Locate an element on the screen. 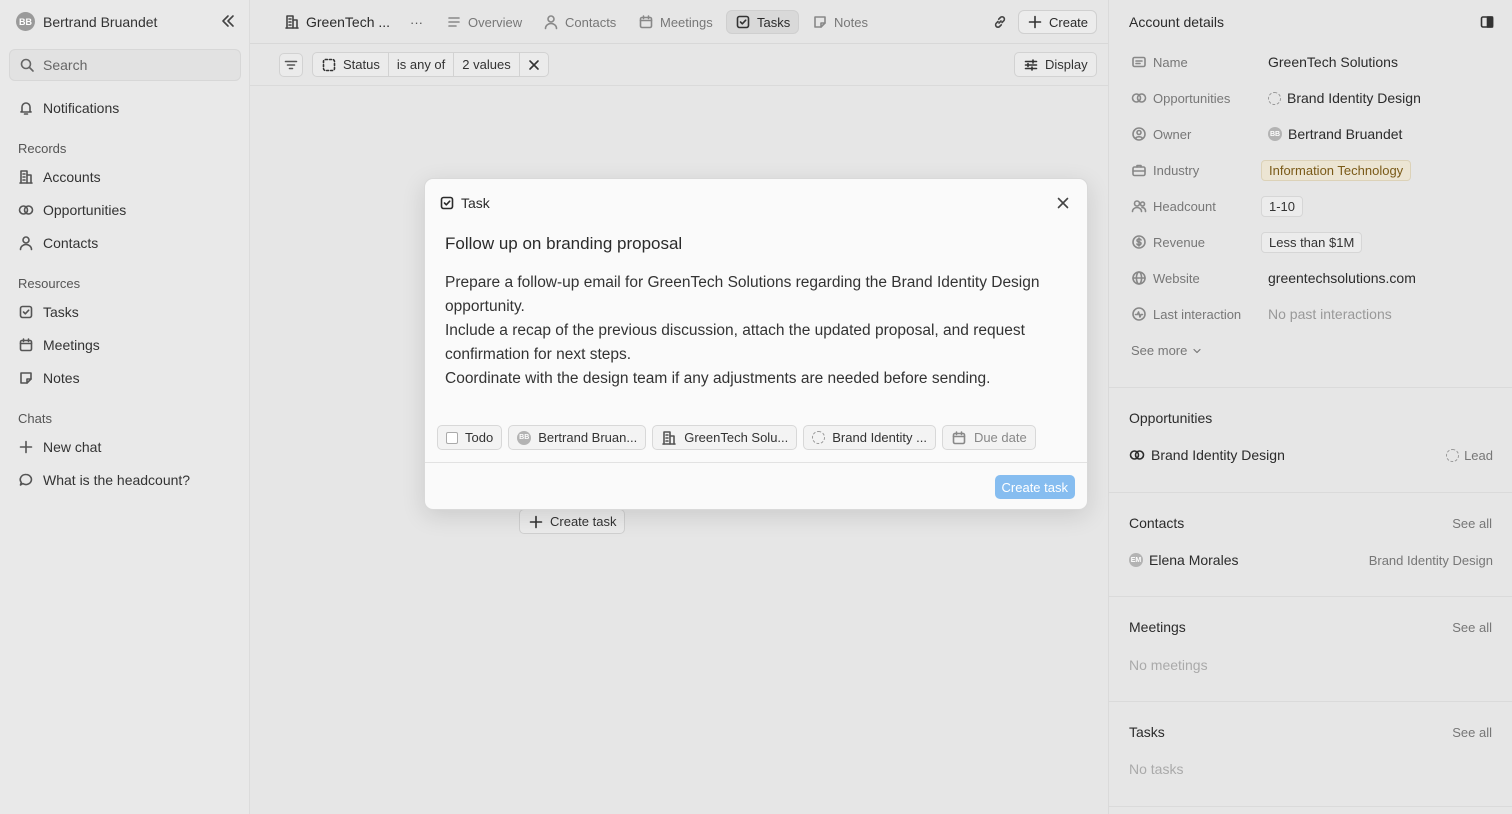  stage-icon is located at coordinates (1274, 98).